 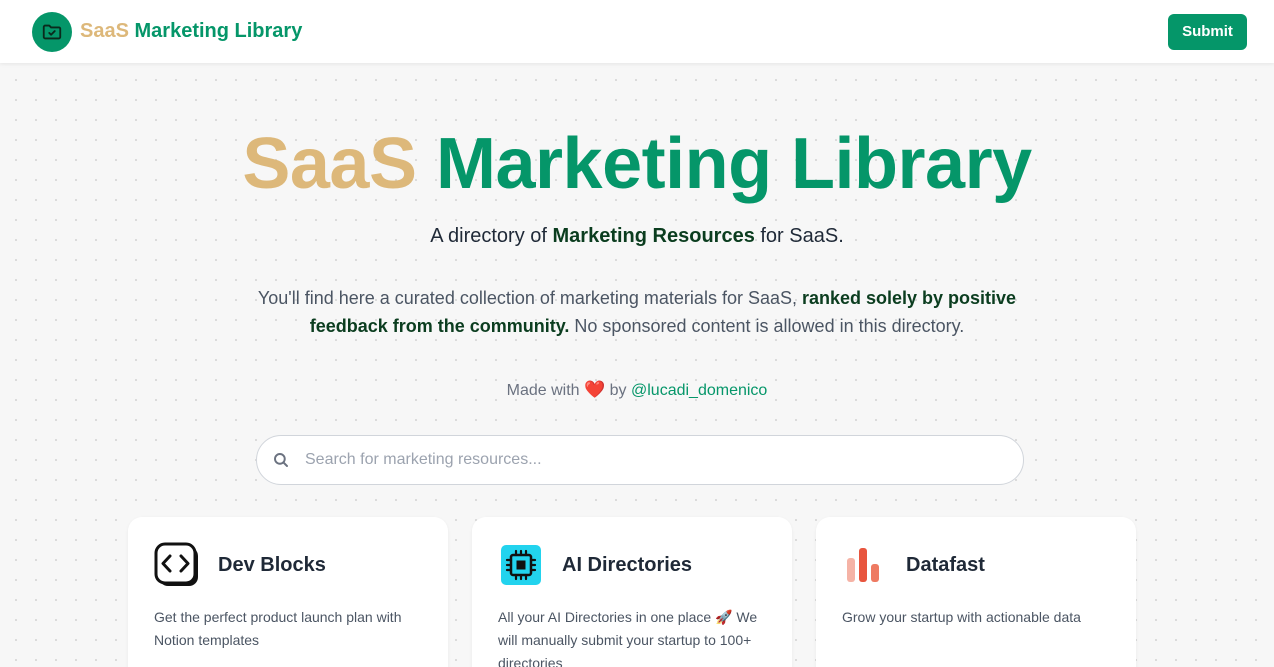 What do you see at coordinates (281, 460) in the screenshot?
I see `search-icon` at bounding box center [281, 460].